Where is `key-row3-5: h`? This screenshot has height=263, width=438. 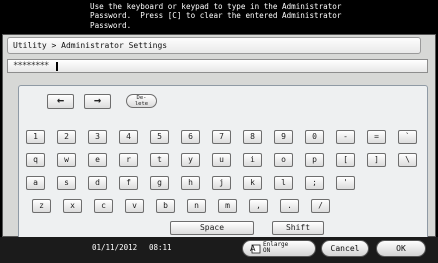 key-row3-5: h is located at coordinates (190, 183).